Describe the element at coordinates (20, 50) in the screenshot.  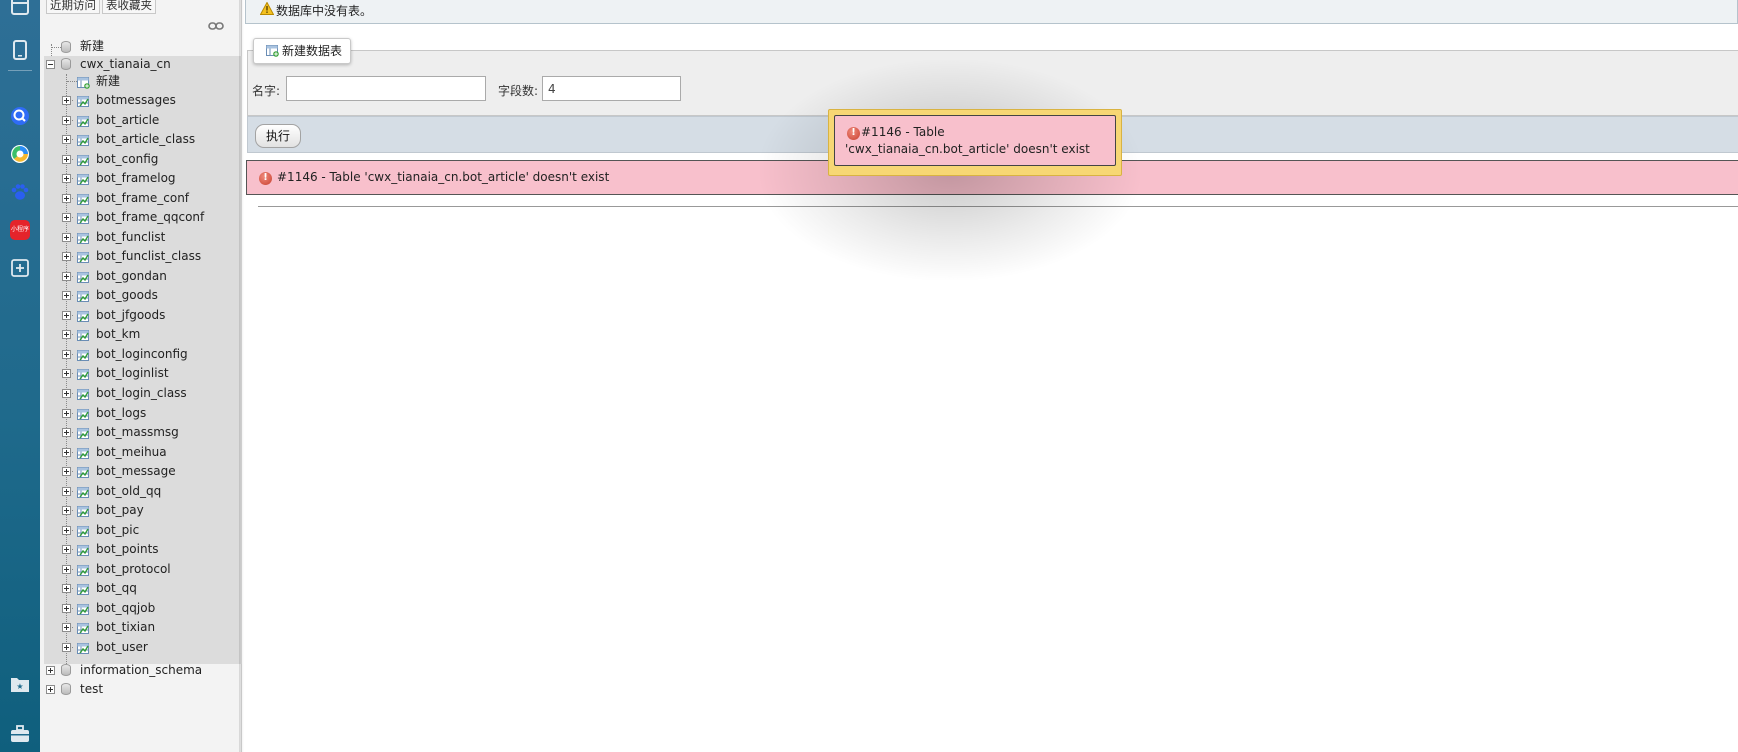
I see `phone-icon` at that location.